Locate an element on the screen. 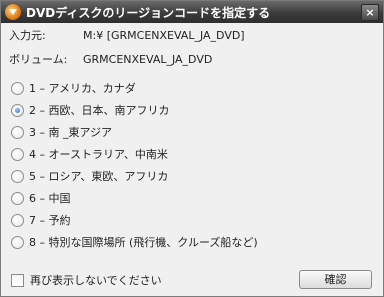 The height and width of the screenshot is (297, 384). region-option-8: 8 – 特別な国際場所 (飛行機、クルーズ船など) is located at coordinates (134, 242).